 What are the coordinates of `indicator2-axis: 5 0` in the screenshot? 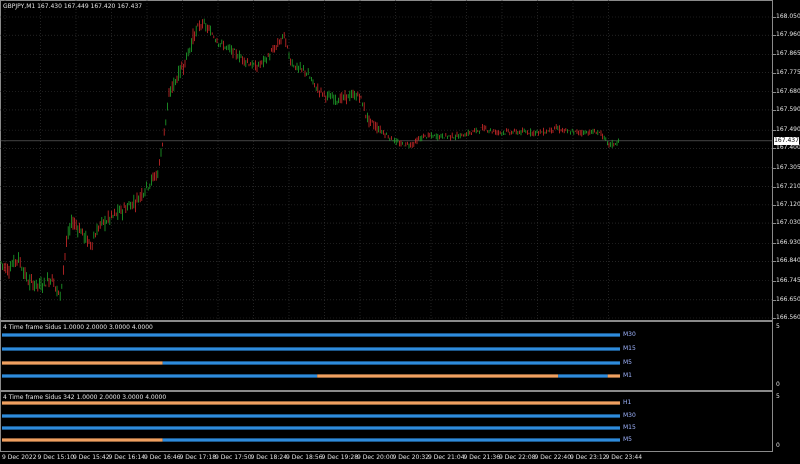 It's located at (786, 421).